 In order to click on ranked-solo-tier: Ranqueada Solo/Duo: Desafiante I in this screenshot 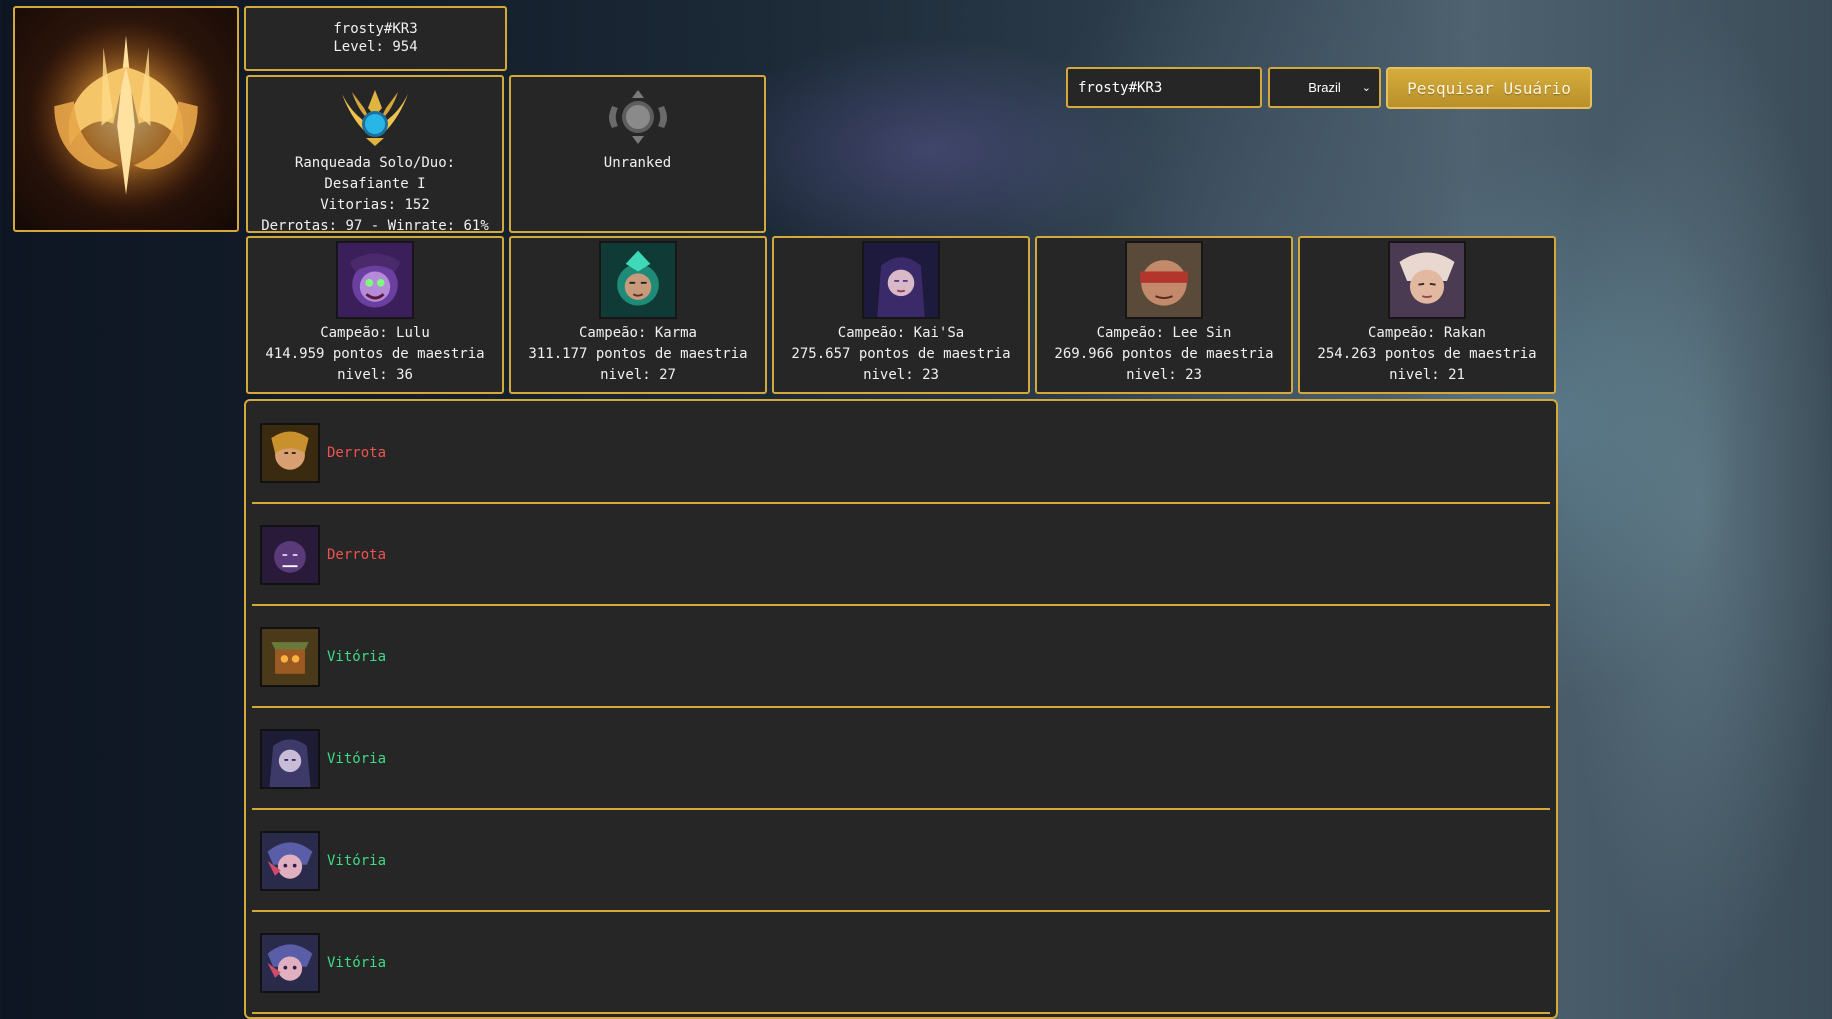, I will do `click(375, 173)`.